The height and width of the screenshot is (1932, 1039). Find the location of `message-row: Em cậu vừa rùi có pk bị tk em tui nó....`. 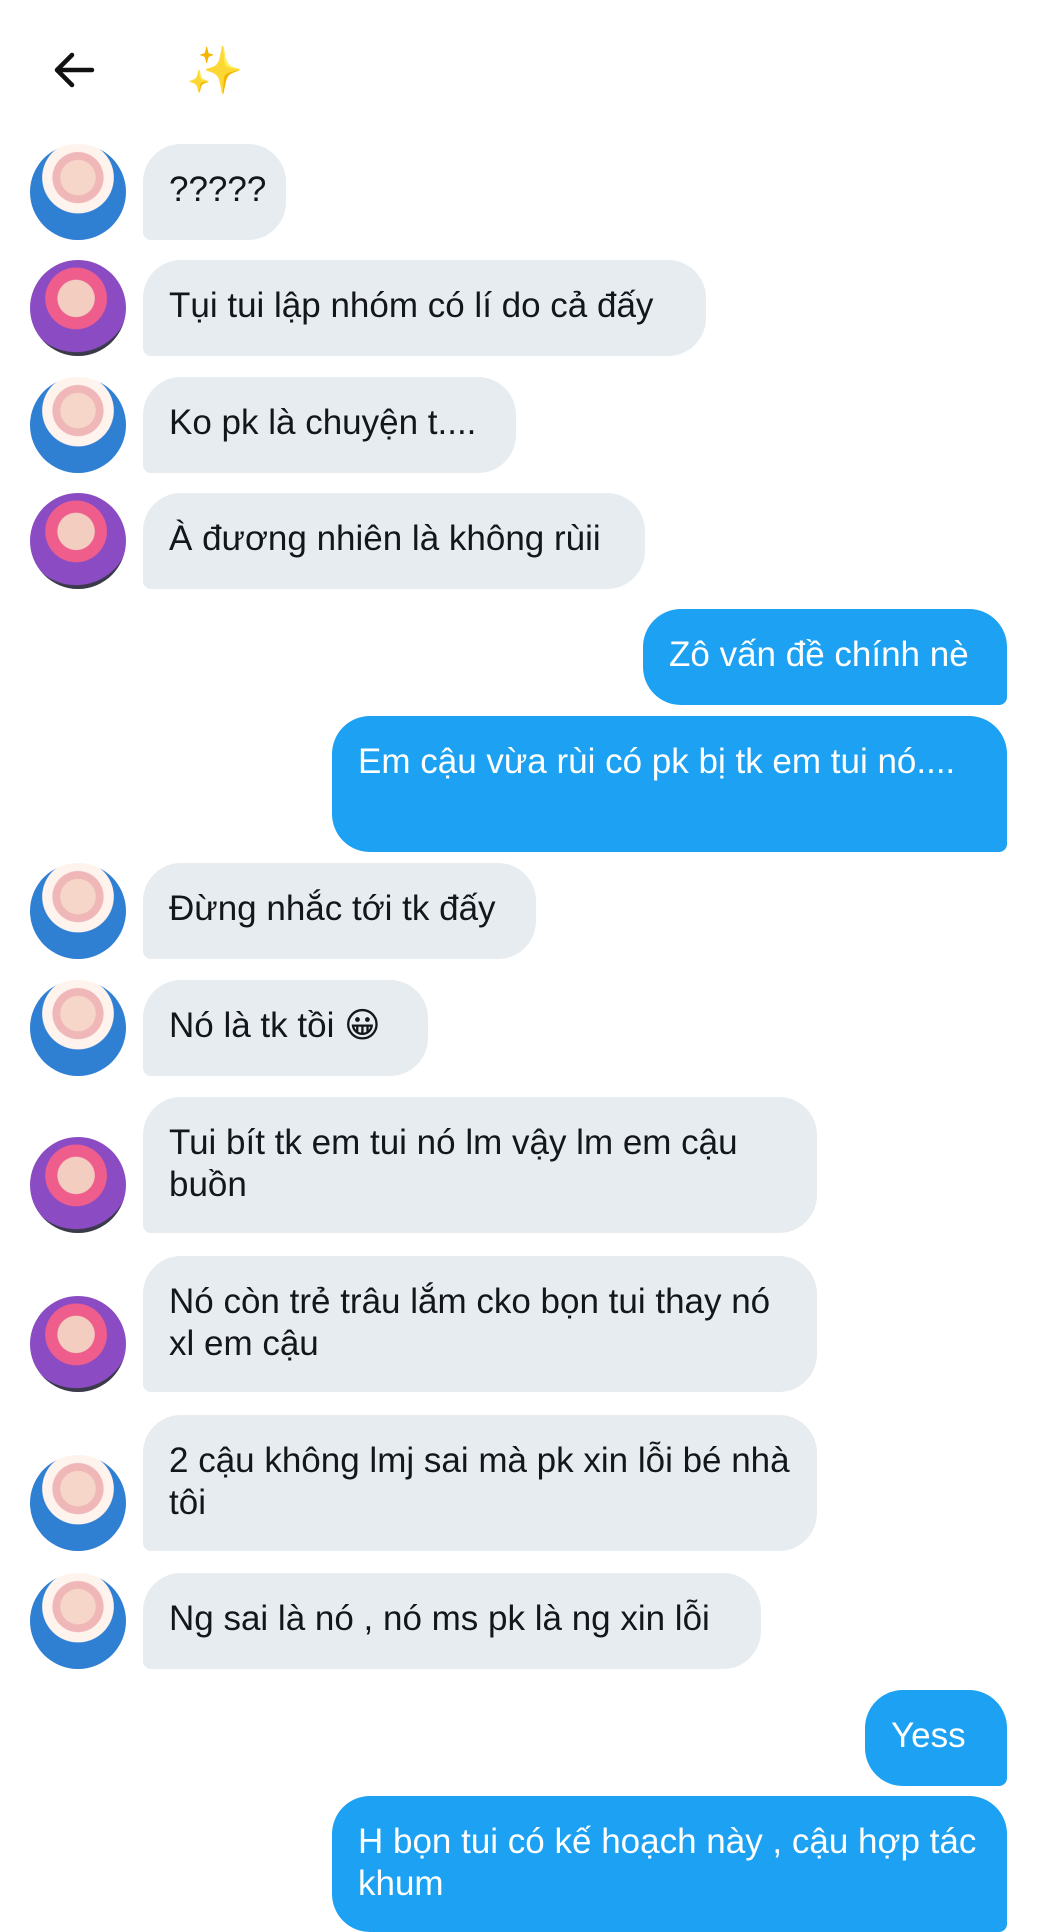

message-row: Em cậu vừa rùi có pk bị tk em tui nó.... is located at coordinates (519, 784).